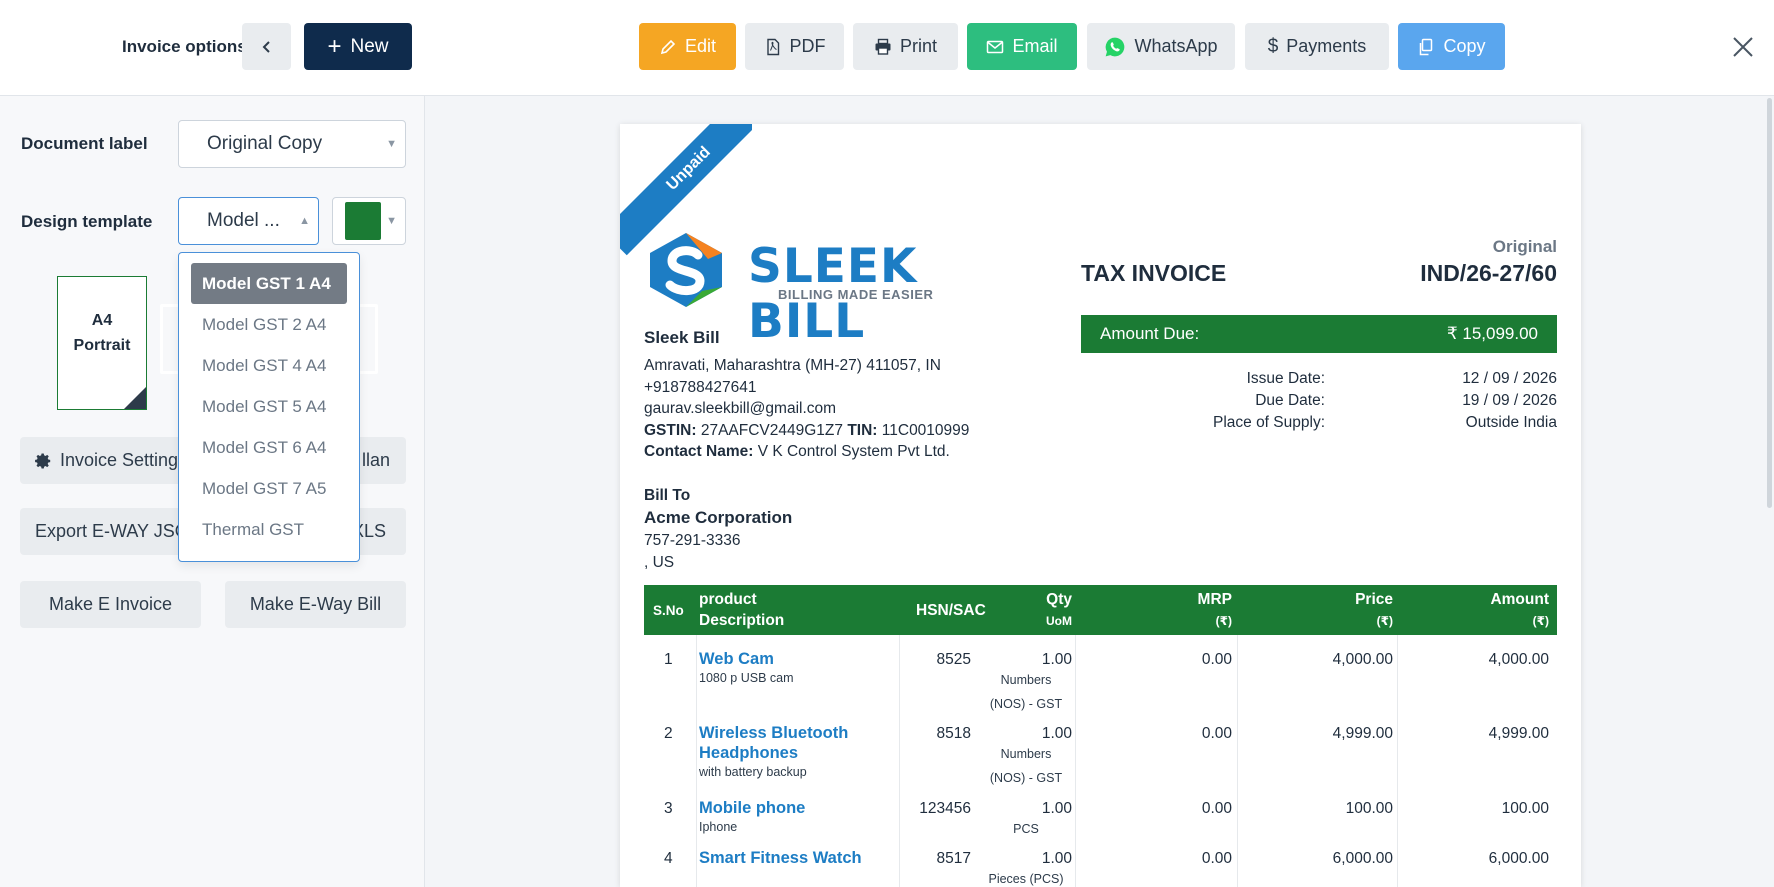  I want to click on col-qty-label: Qty, so click(1059, 599).